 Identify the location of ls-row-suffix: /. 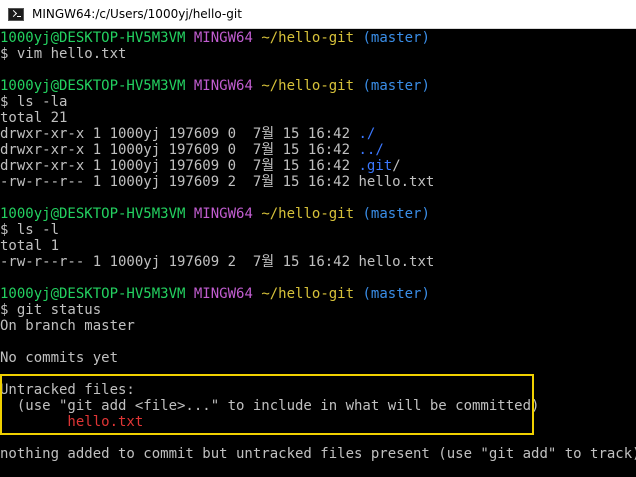
(396, 166).